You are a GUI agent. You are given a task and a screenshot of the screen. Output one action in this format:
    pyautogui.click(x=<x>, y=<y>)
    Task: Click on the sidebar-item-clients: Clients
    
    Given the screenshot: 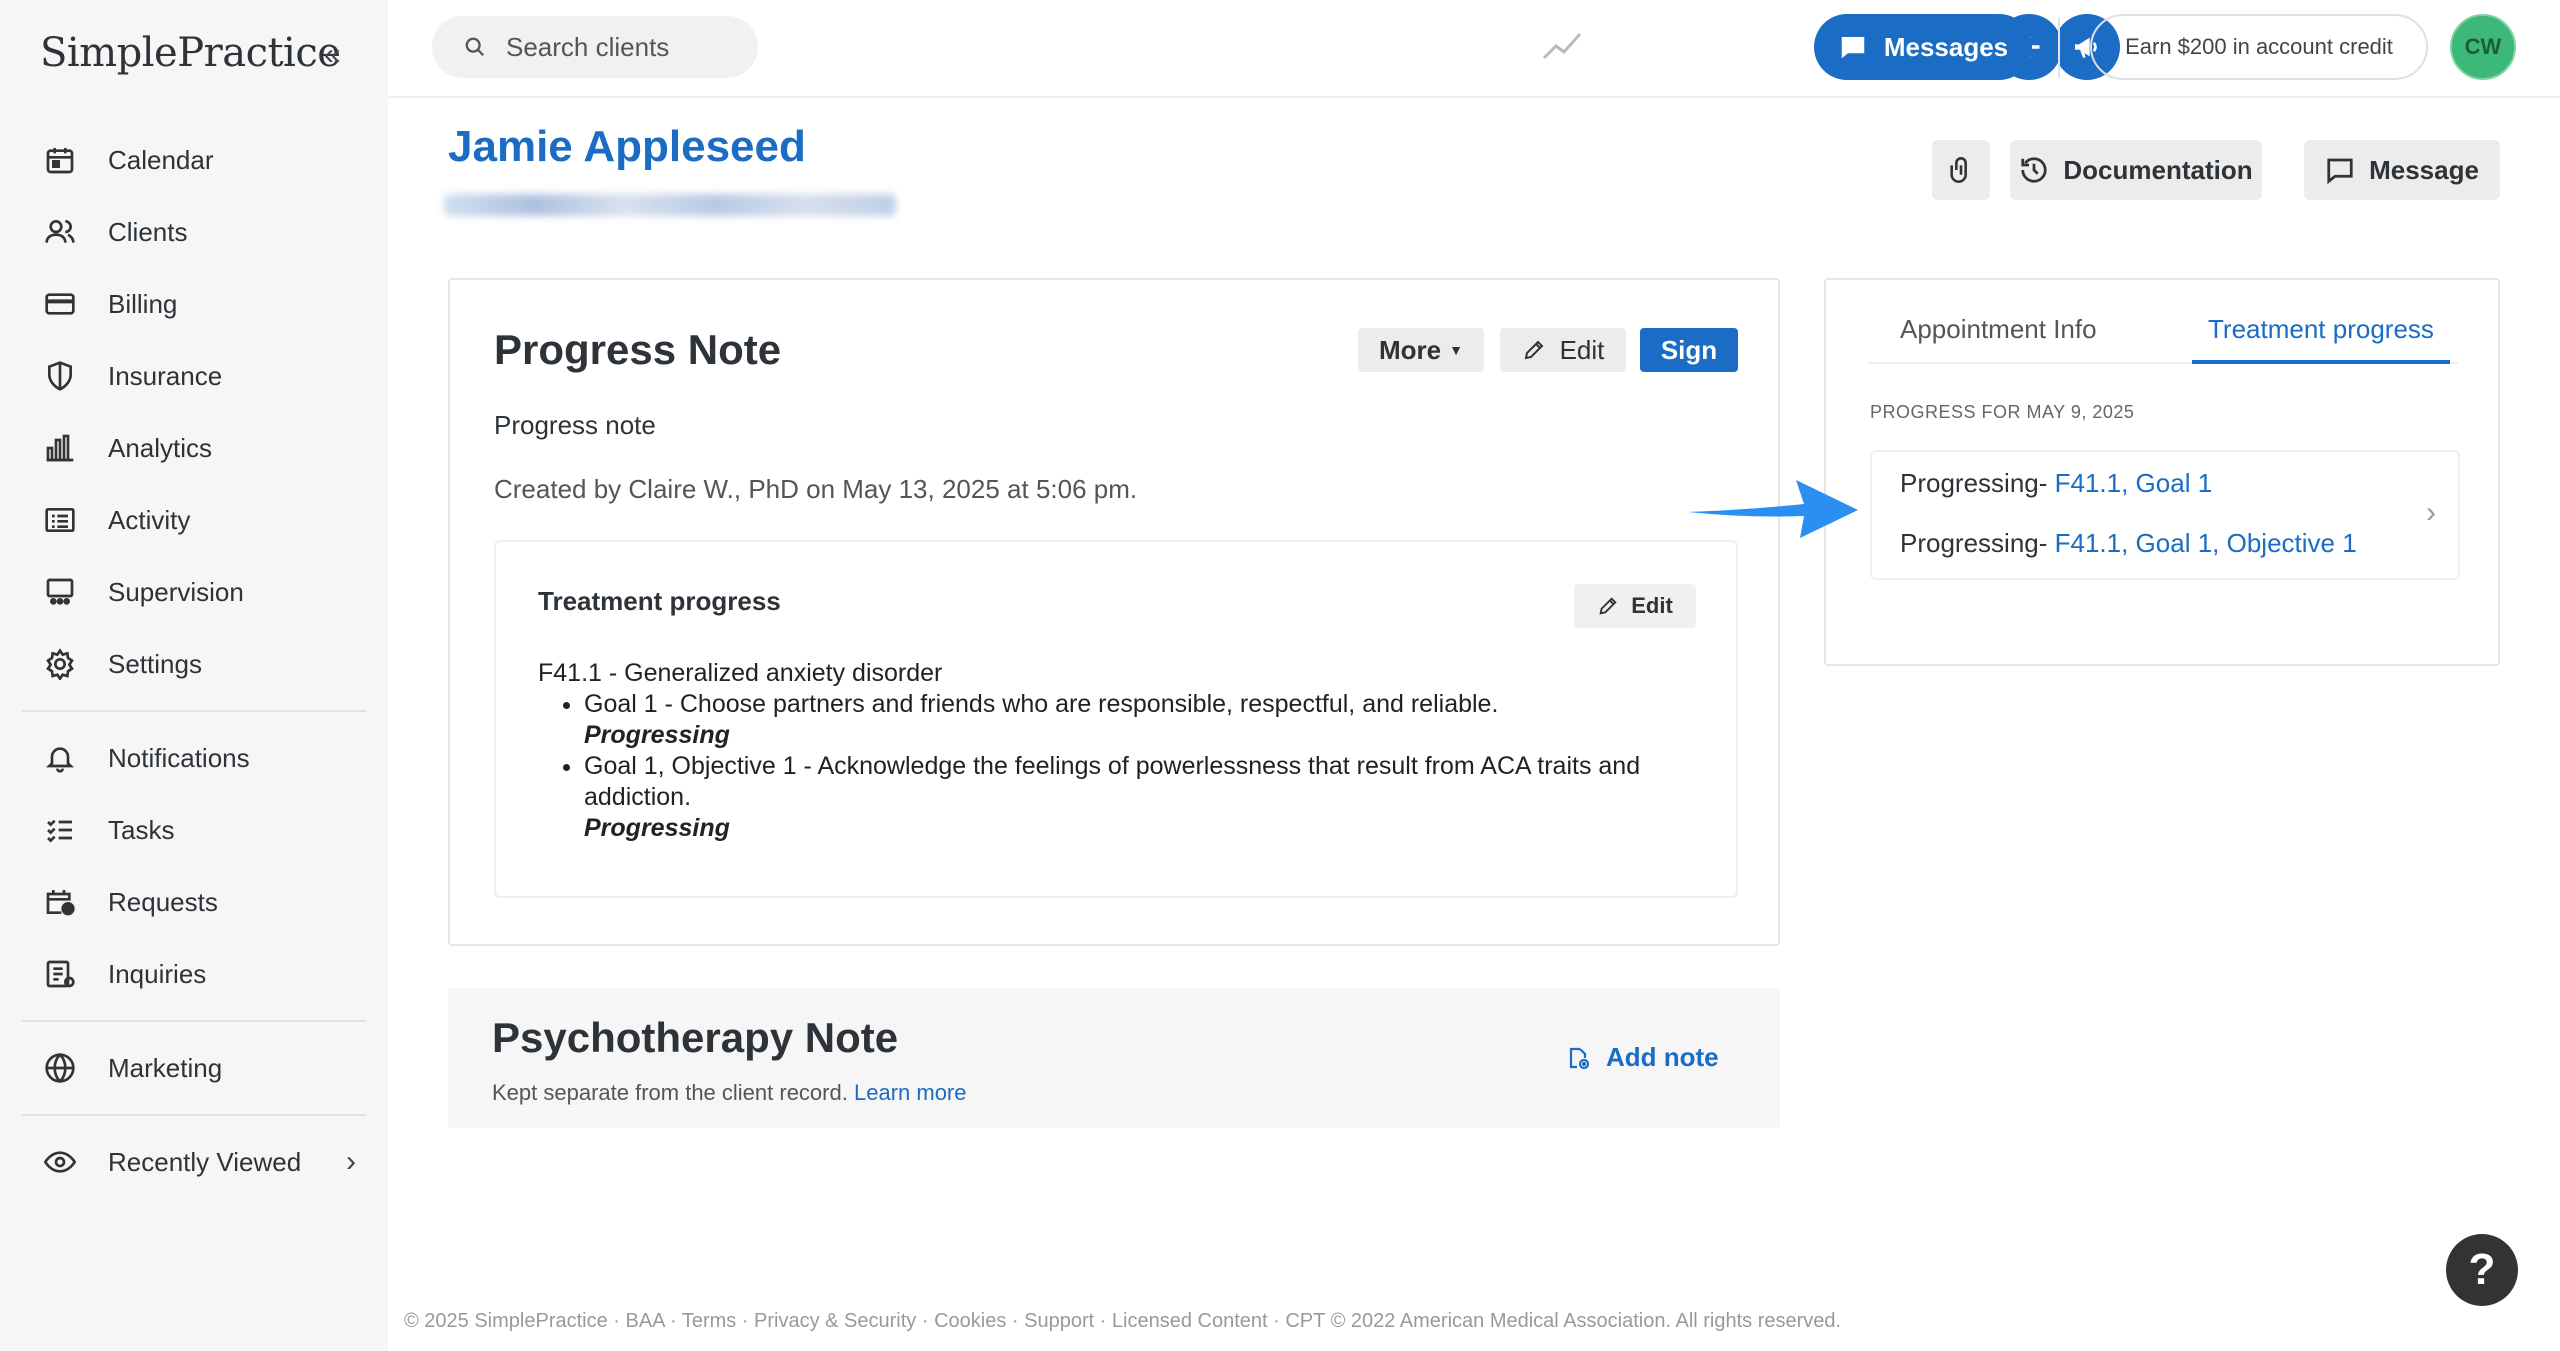 What is the action you would take?
    pyautogui.click(x=194, y=232)
    